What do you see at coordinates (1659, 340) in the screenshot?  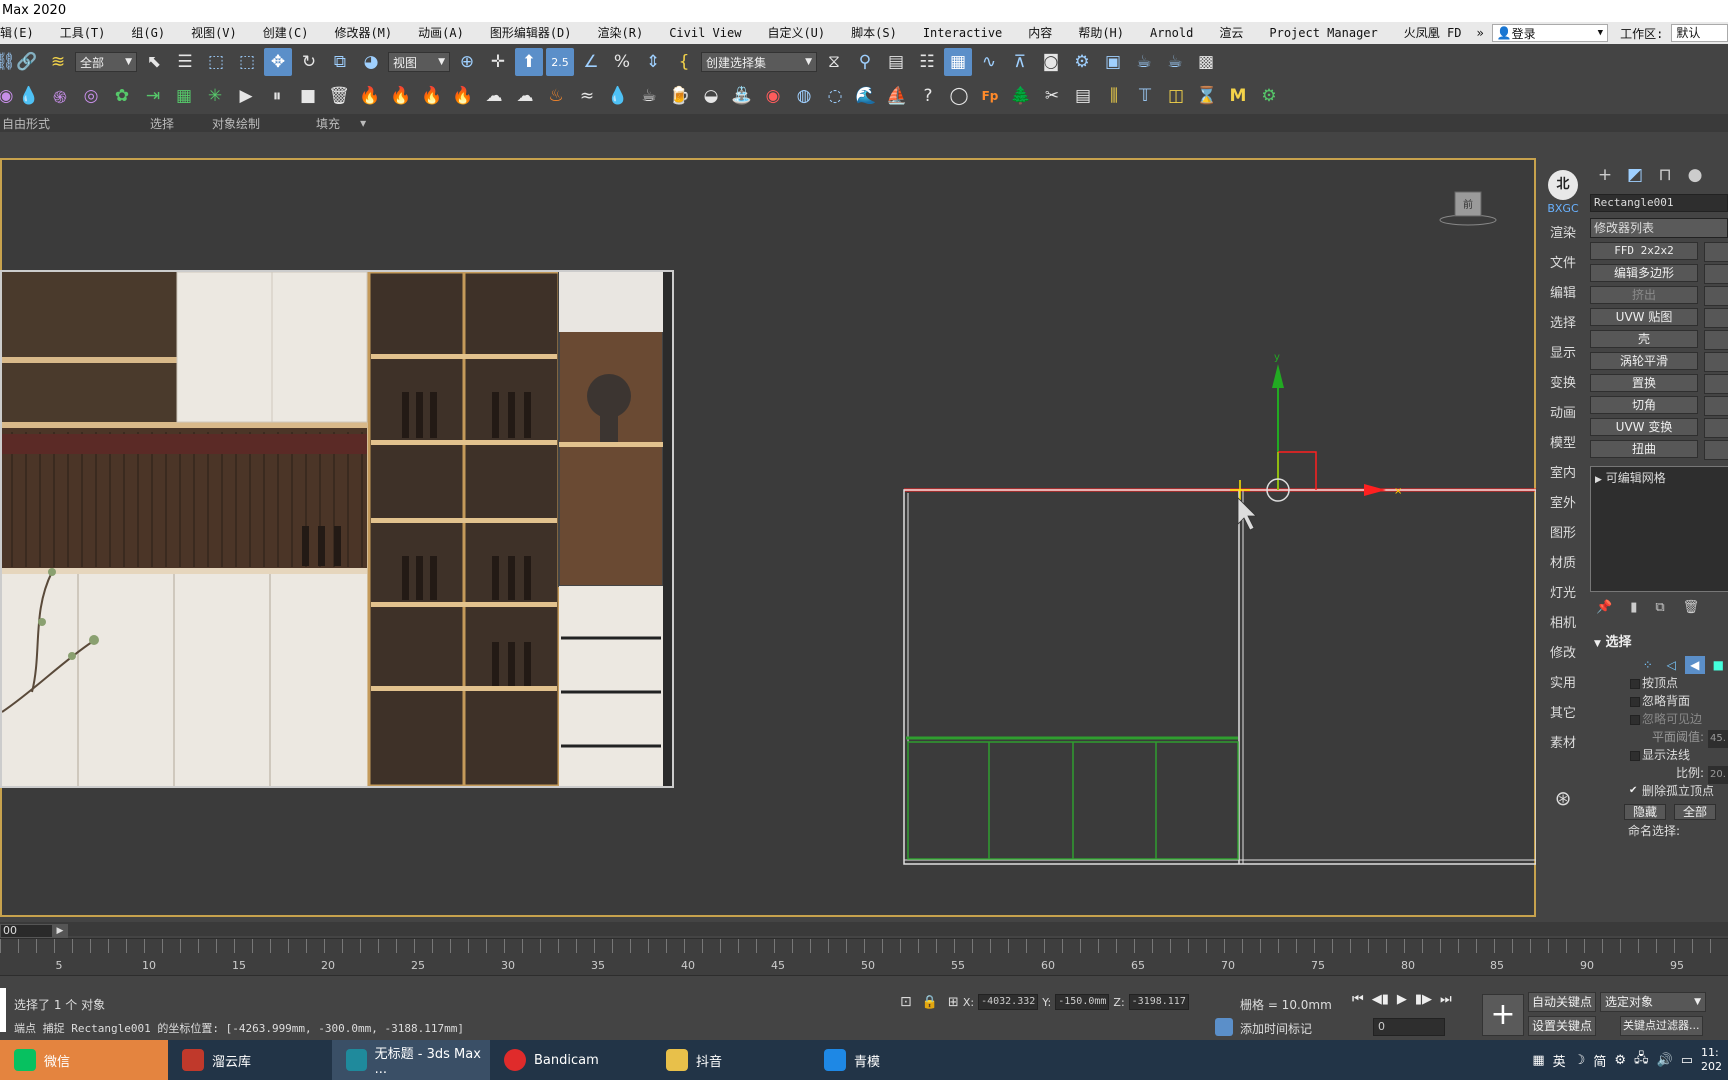 I see `modifier-shell-button: 壳` at bounding box center [1659, 340].